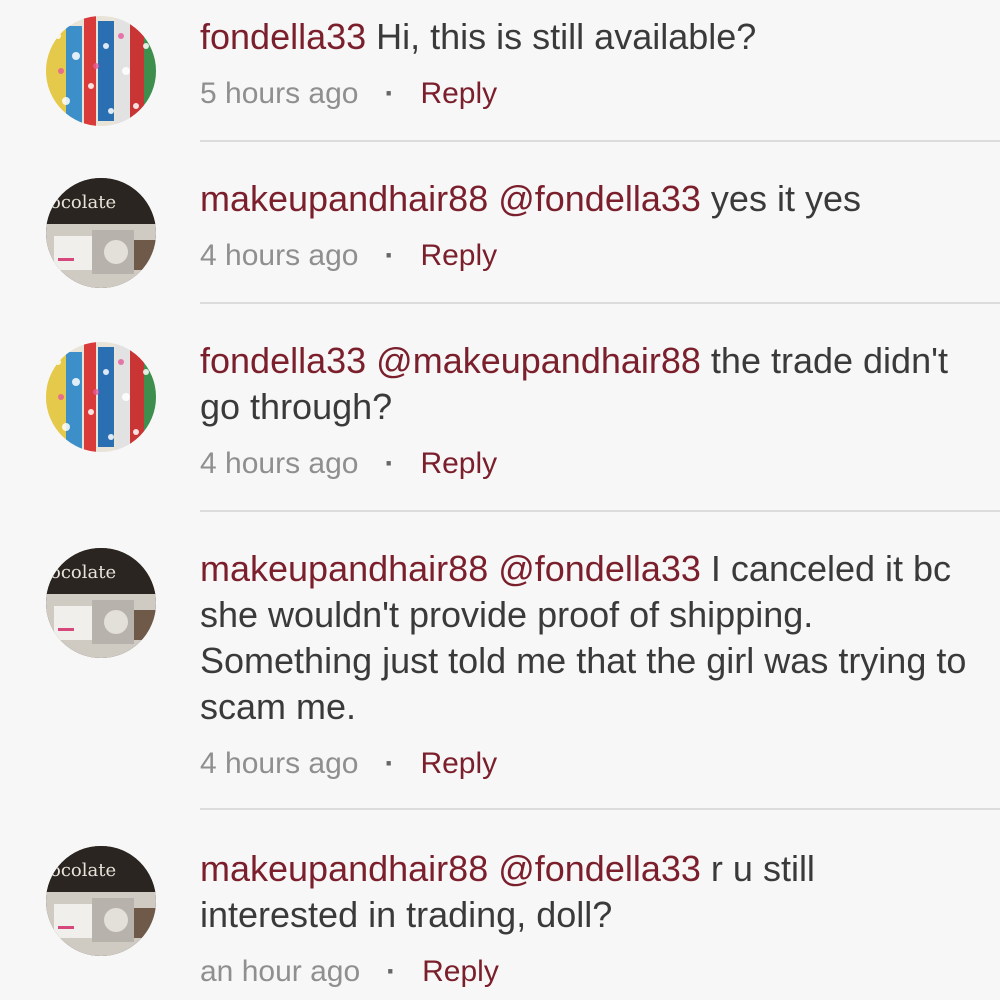 This screenshot has width=1000, height=1000. What do you see at coordinates (280, 971) in the screenshot?
I see `comment-timestamp: an hour ago` at bounding box center [280, 971].